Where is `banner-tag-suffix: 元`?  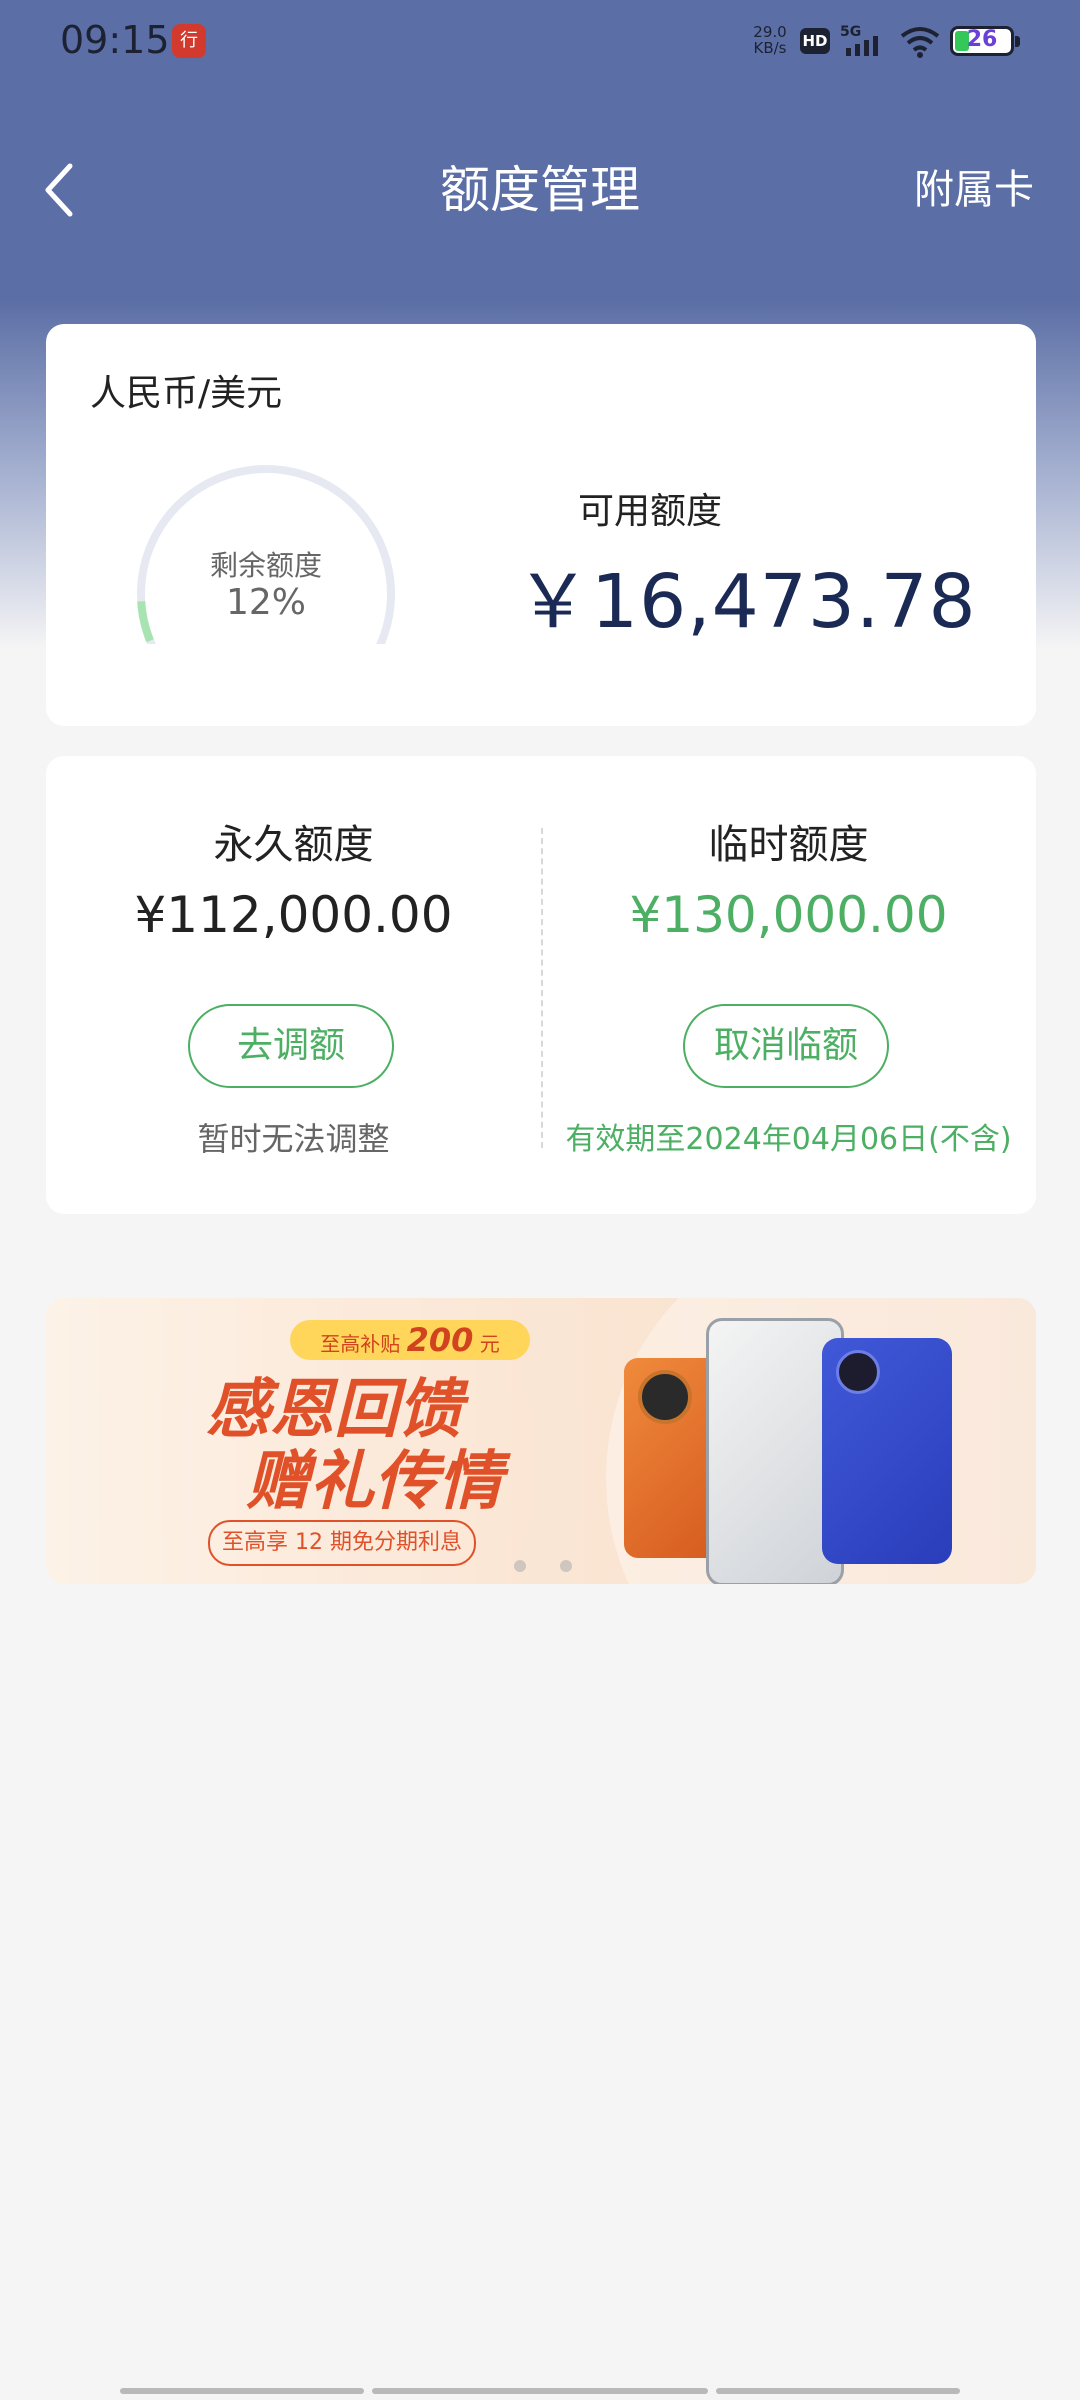 banner-tag-suffix: 元 is located at coordinates (489, 1344).